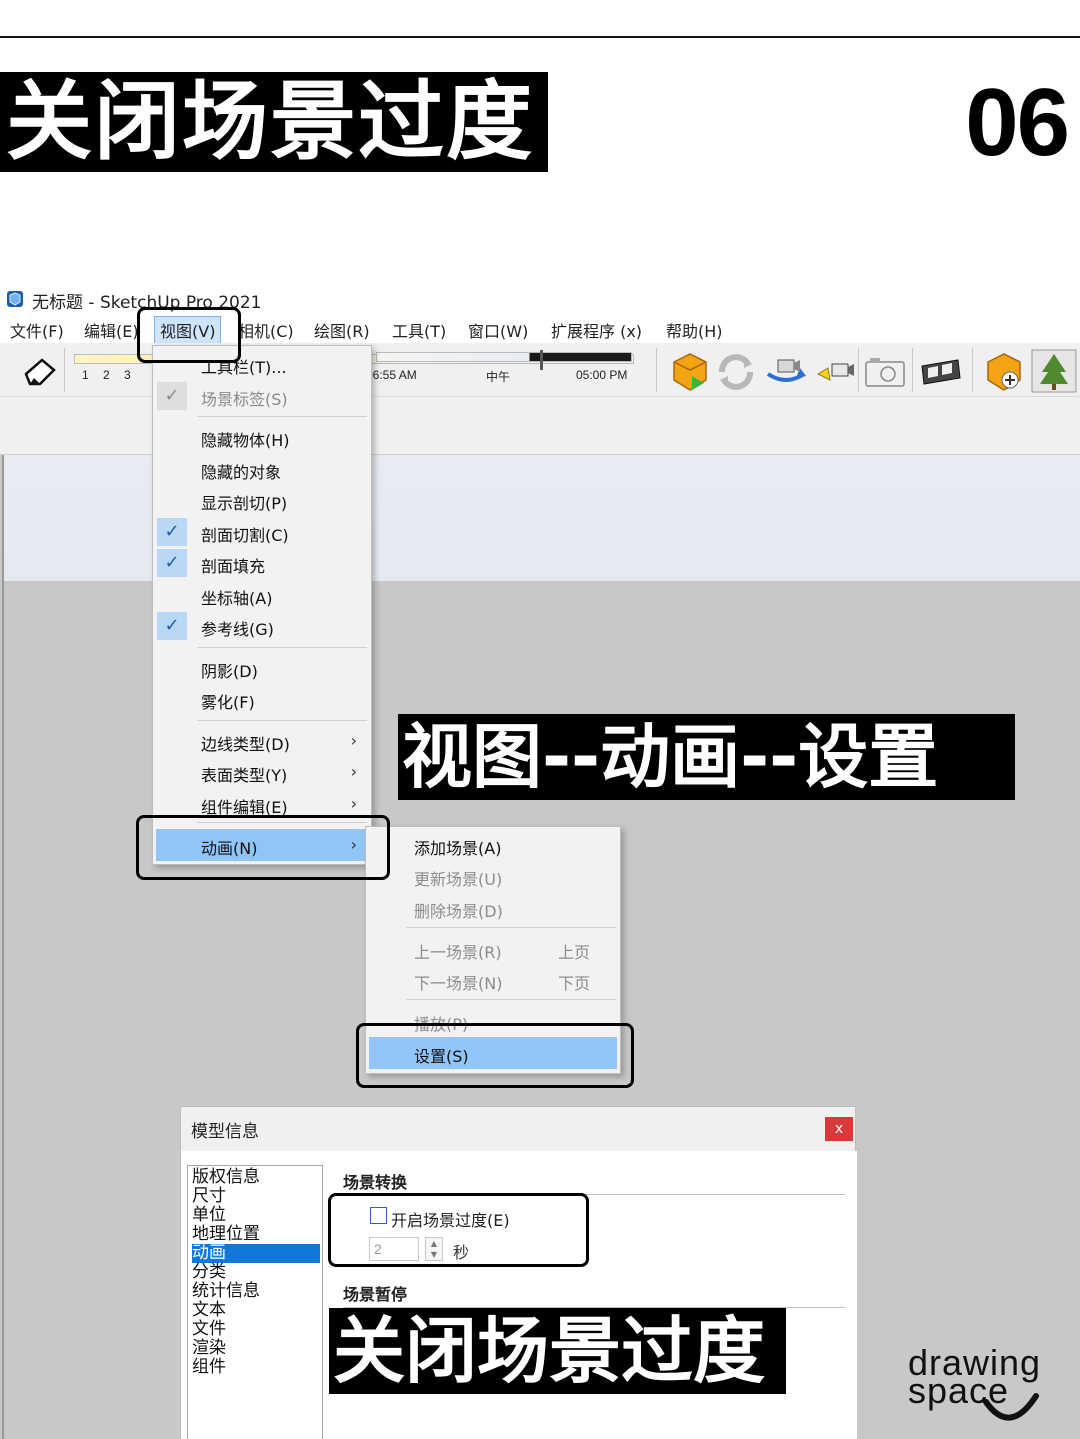  What do you see at coordinates (941, 372) in the screenshot?
I see `vr-headset-icon` at bounding box center [941, 372].